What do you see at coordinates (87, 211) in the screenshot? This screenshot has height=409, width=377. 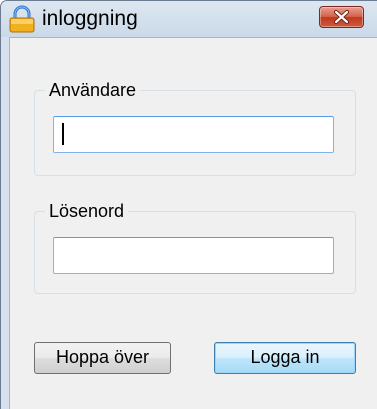 I see `password-group-label: Lösenord` at bounding box center [87, 211].